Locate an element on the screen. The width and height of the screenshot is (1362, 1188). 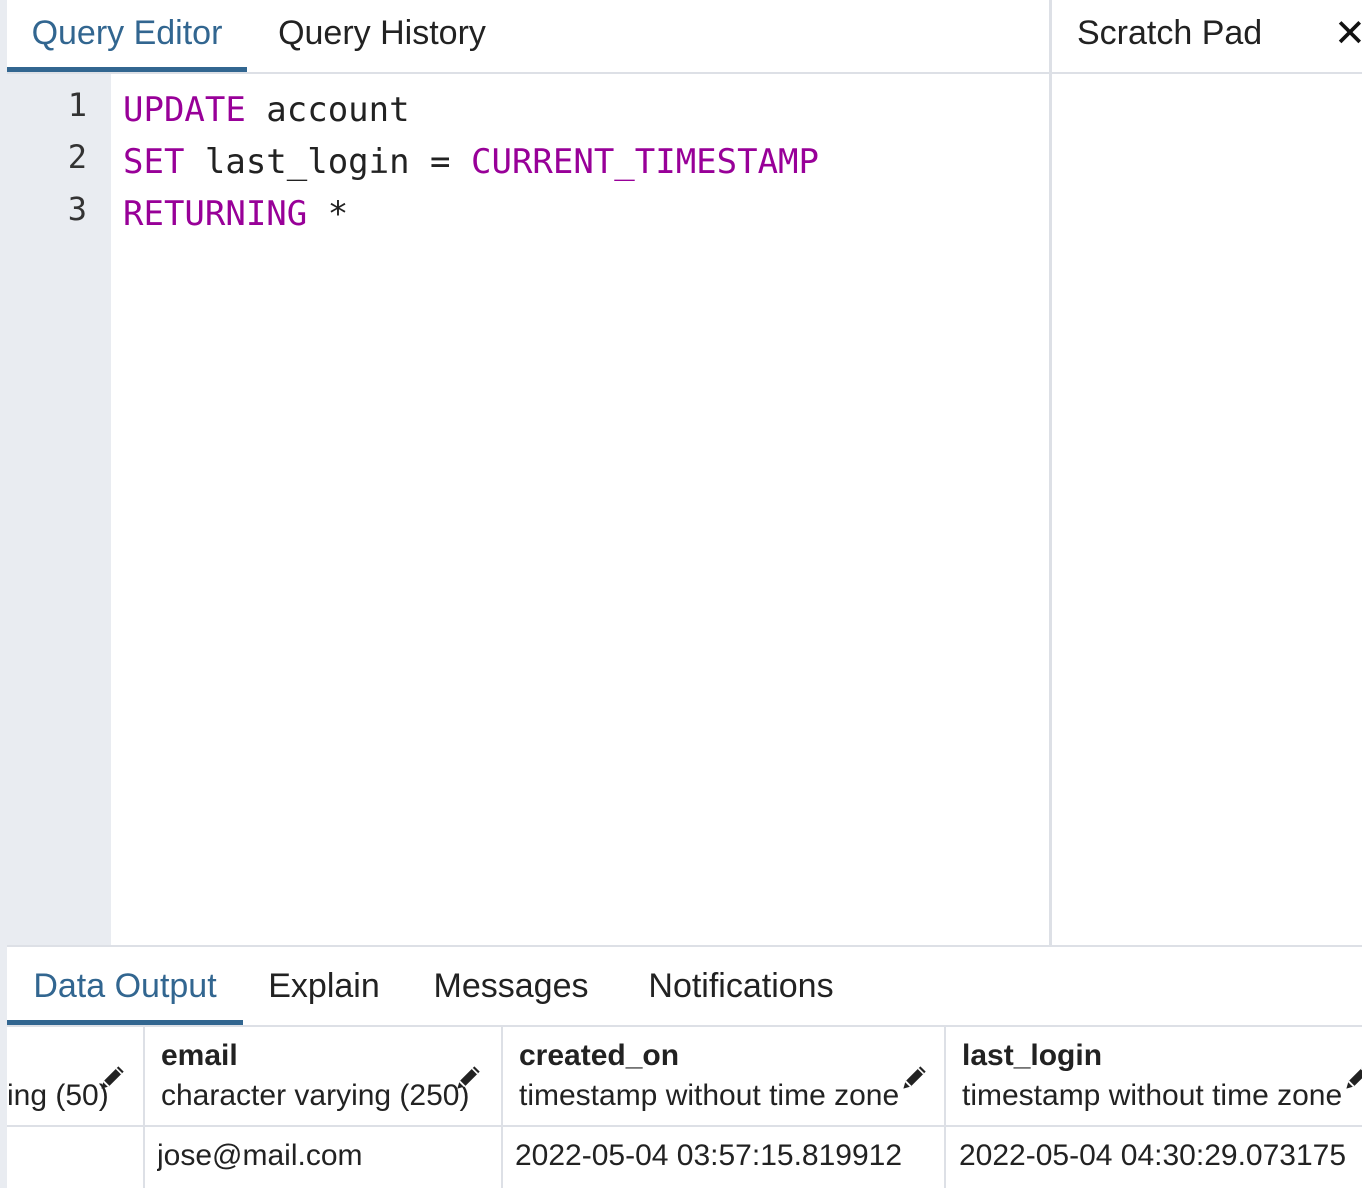
column-header: ing (50) is located at coordinates (75, 1076).